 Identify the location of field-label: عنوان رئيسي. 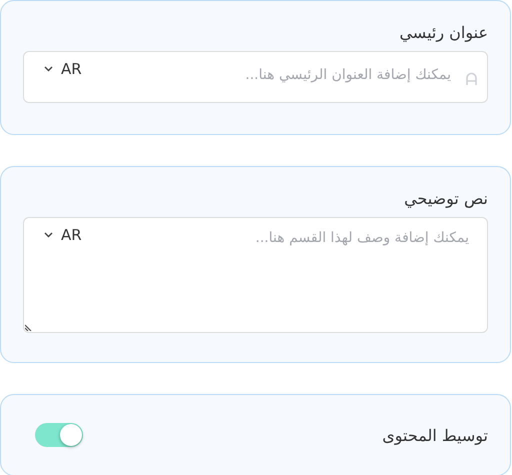
(443, 32).